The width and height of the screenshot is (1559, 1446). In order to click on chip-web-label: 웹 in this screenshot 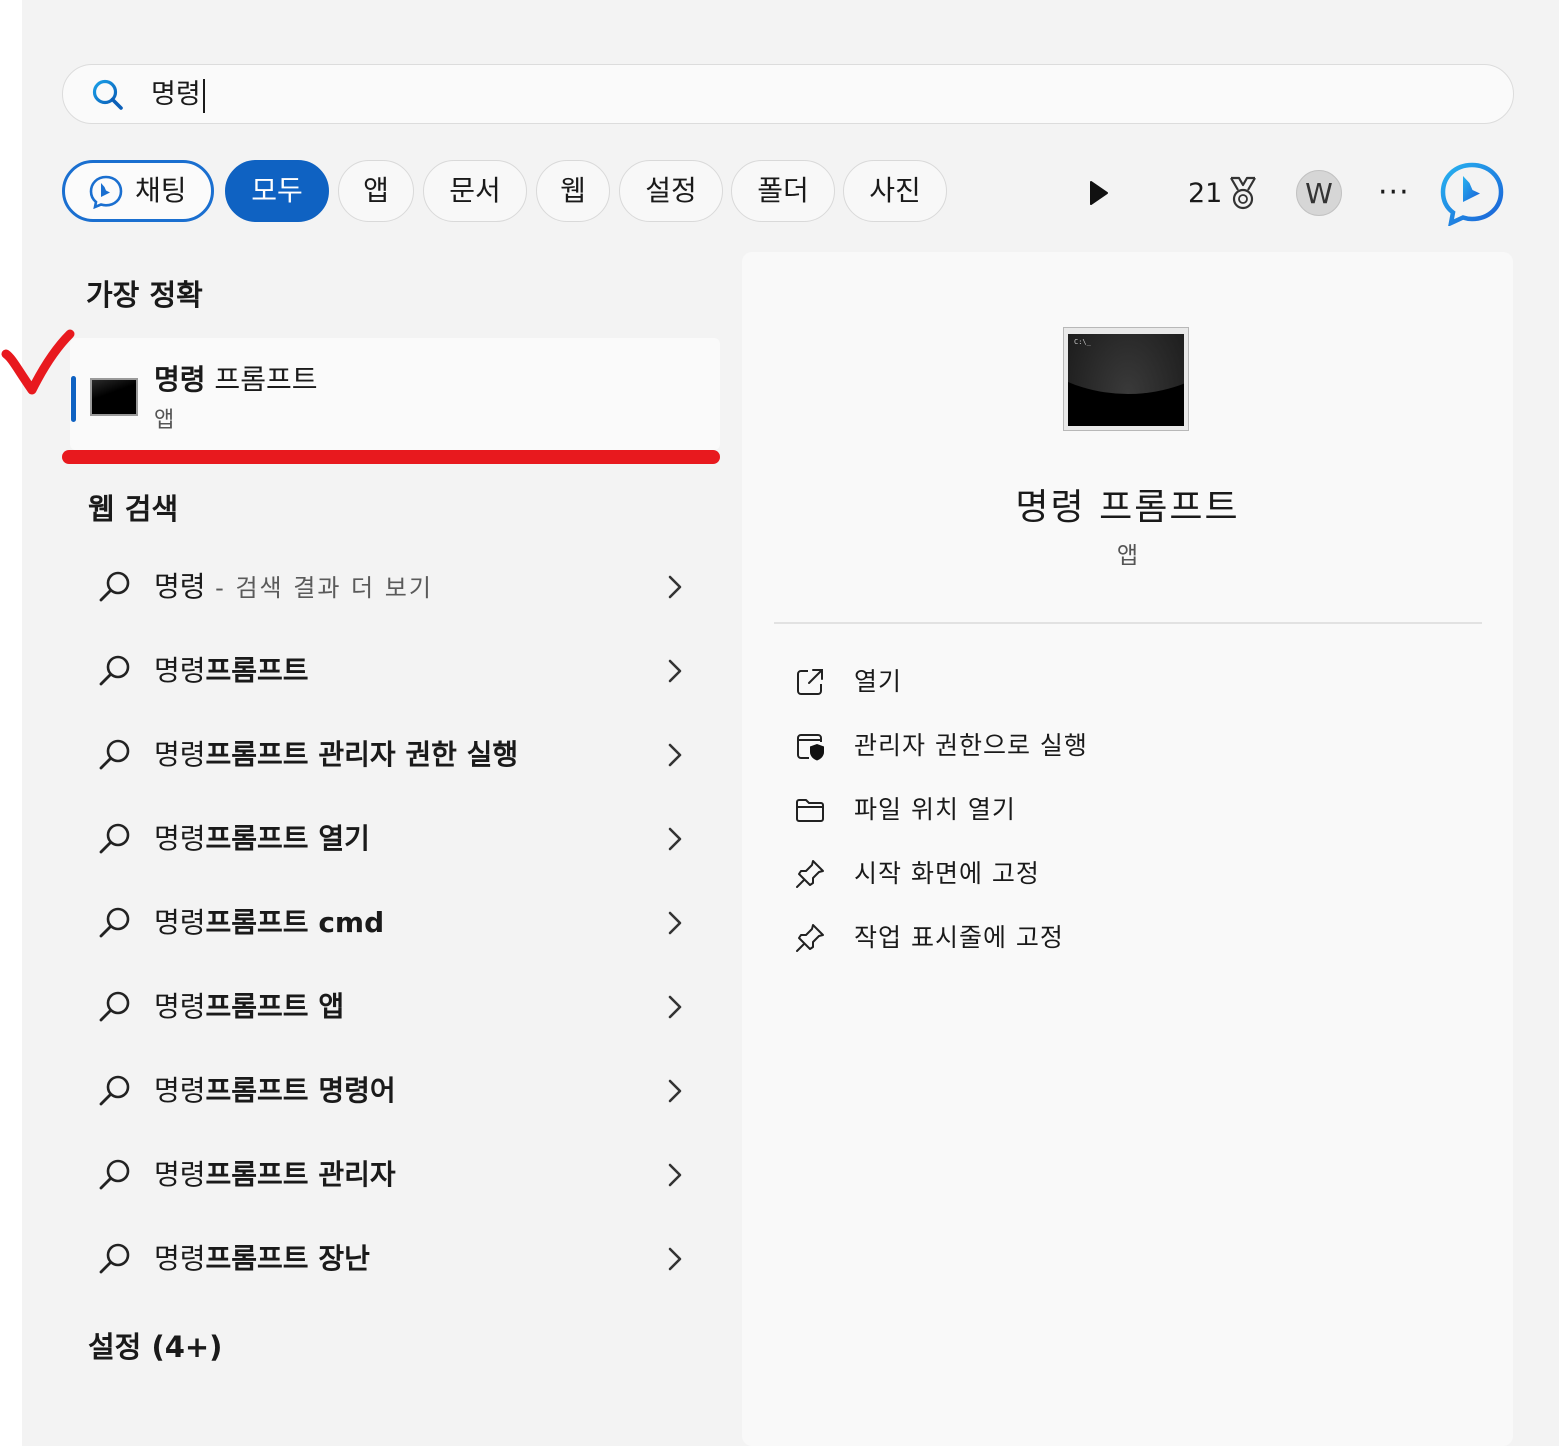, I will do `click(573, 190)`.